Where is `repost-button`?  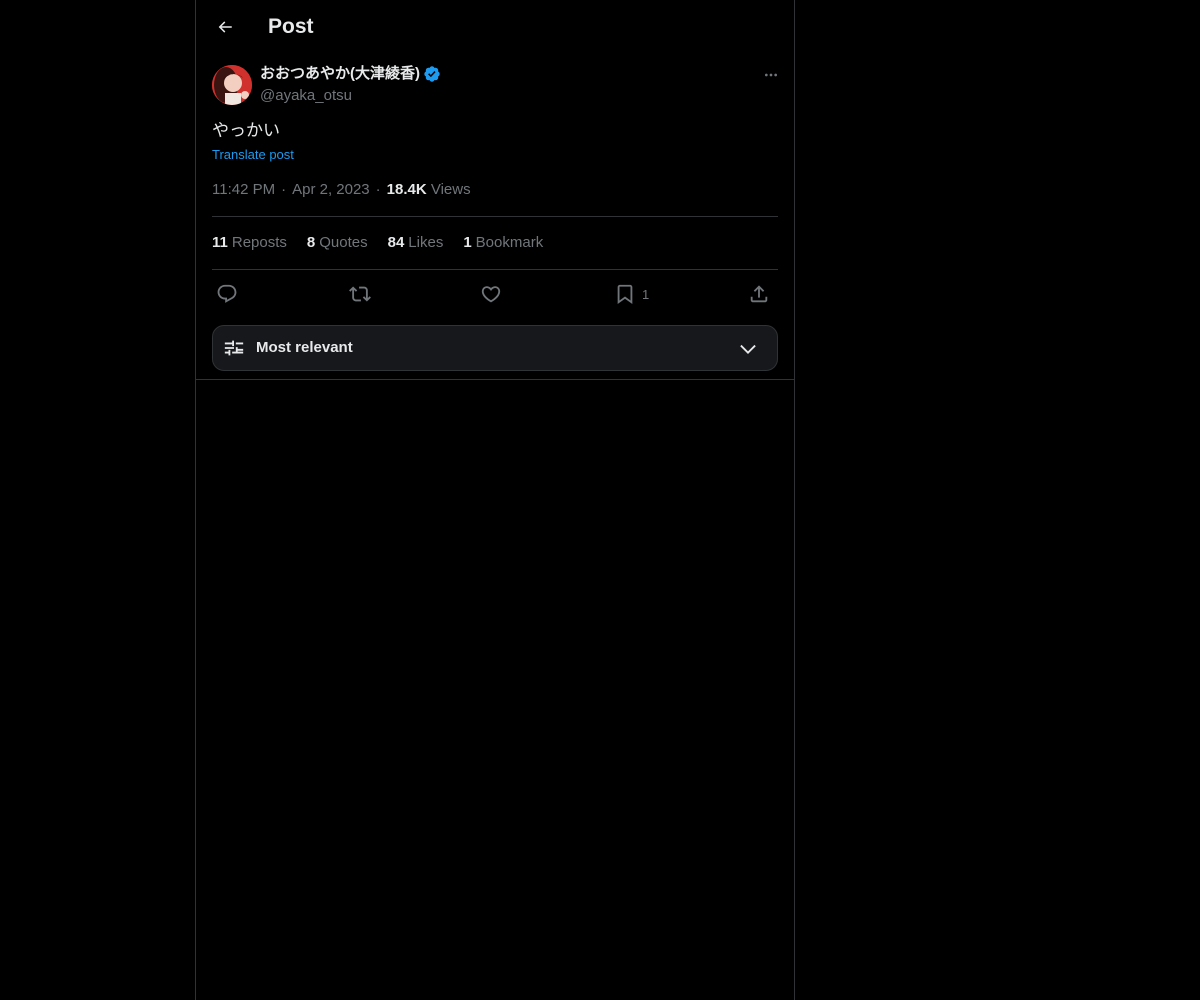 repost-button is located at coordinates (360, 294).